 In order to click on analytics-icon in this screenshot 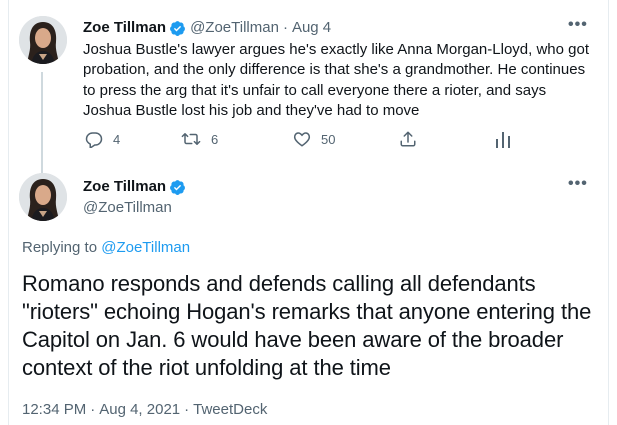, I will do `click(503, 140)`.